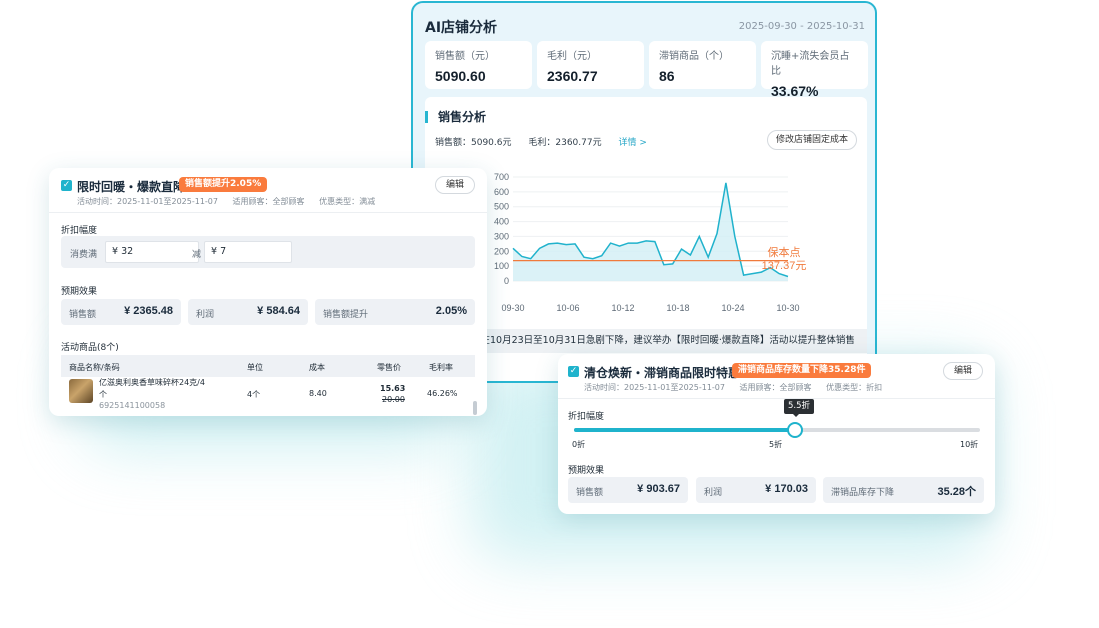 Image resolution: width=1099 pixels, height=628 pixels. I want to click on promo-badge: 滞销商品库存数量下降35.28件, so click(802, 370).